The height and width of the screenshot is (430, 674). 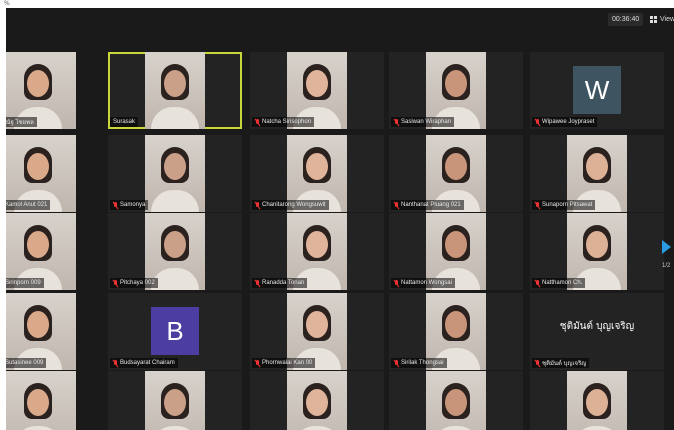 I want to click on participant-tile: B Budsayarat Chairam, so click(x=175, y=331).